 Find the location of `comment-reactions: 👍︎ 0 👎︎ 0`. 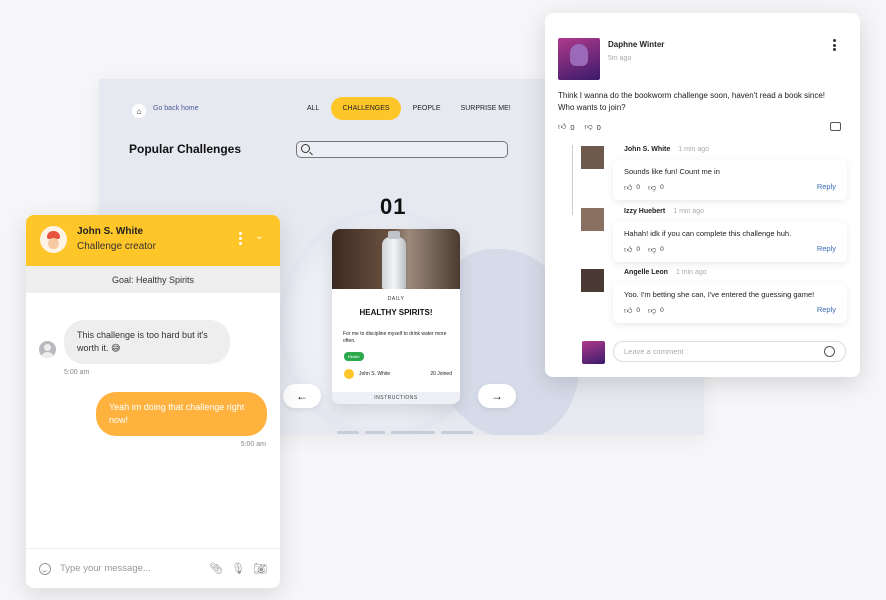

comment-reactions: 👍︎ 0 👎︎ 0 is located at coordinates (579, 127).